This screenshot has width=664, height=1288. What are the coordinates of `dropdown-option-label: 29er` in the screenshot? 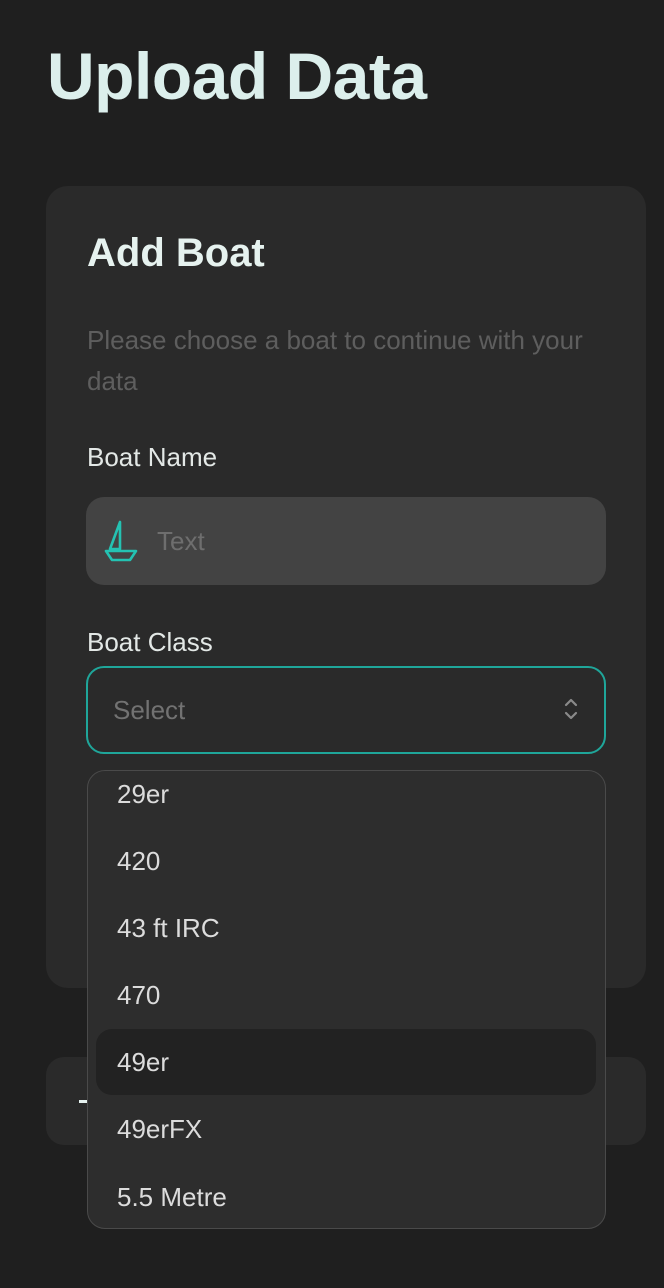 It's located at (143, 794).